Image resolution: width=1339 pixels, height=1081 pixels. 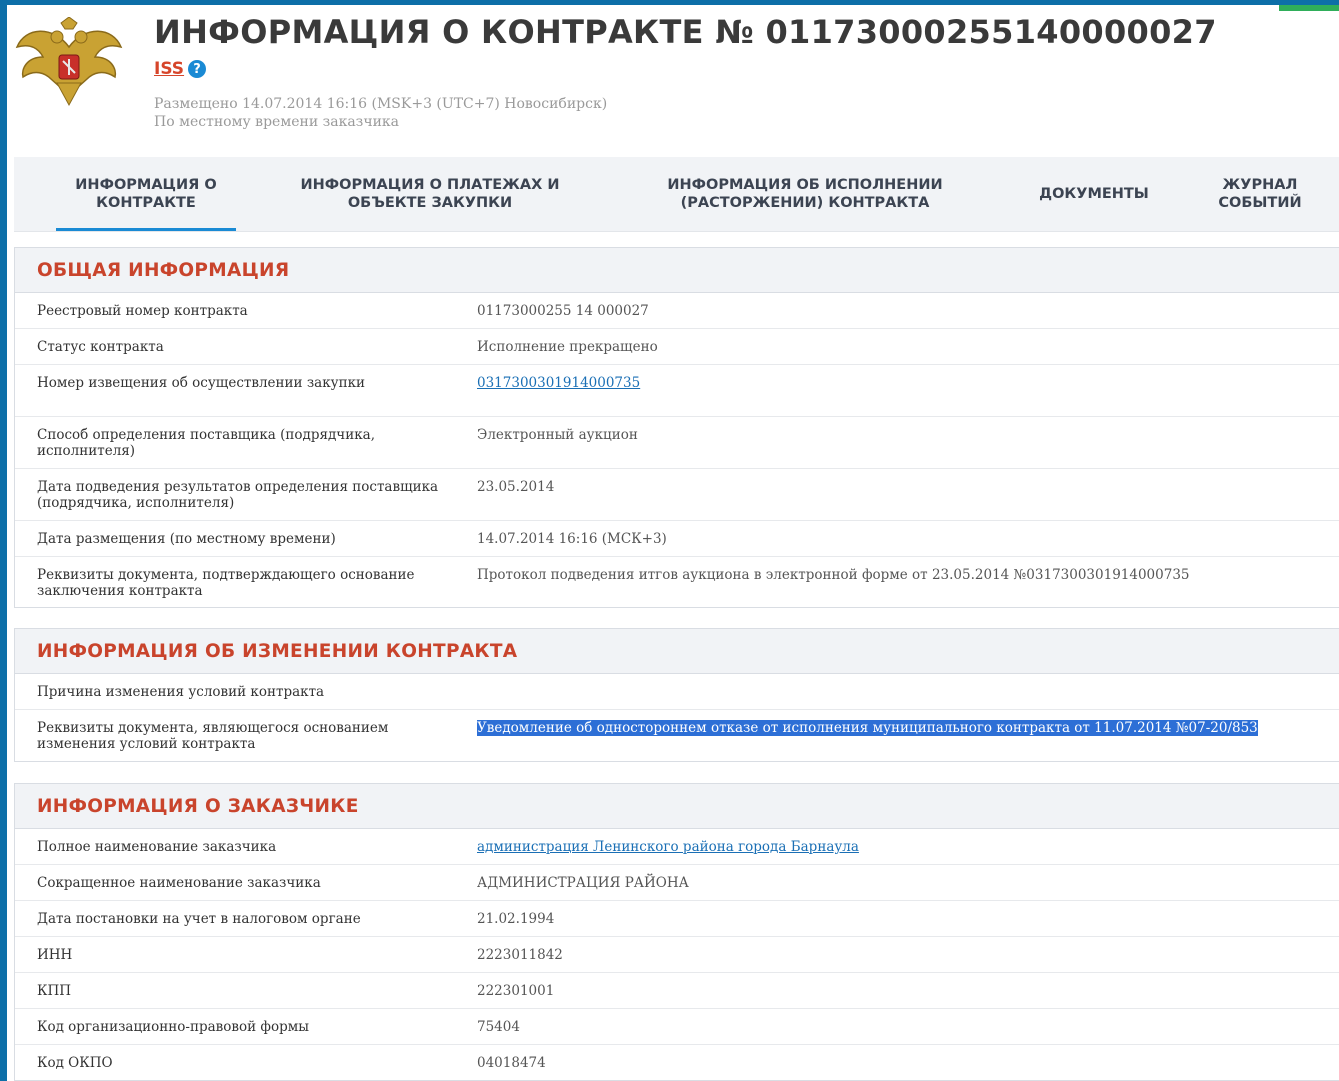 I want to click on local-time-note: По местному времени заказчика, so click(x=276, y=122).